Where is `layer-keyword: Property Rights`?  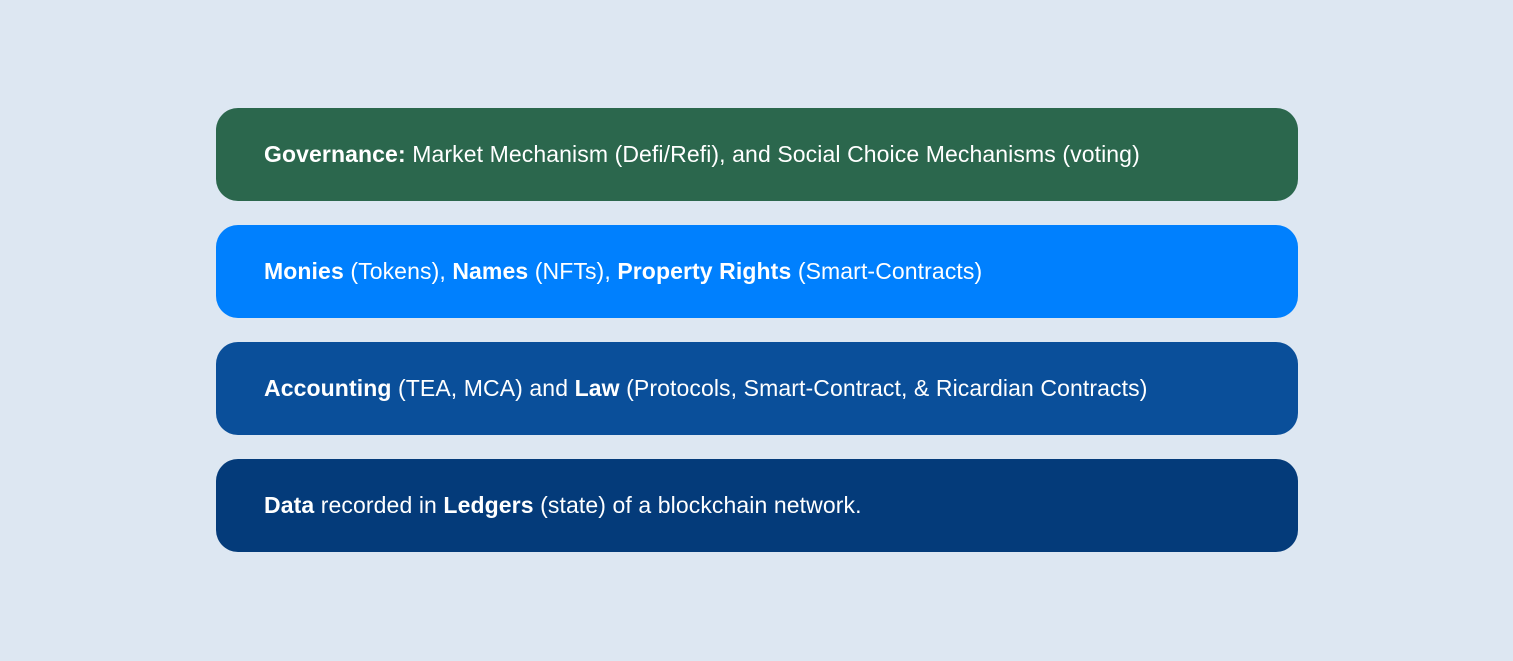 layer-keyword: Property Rights is located at coordinates (704, 271).